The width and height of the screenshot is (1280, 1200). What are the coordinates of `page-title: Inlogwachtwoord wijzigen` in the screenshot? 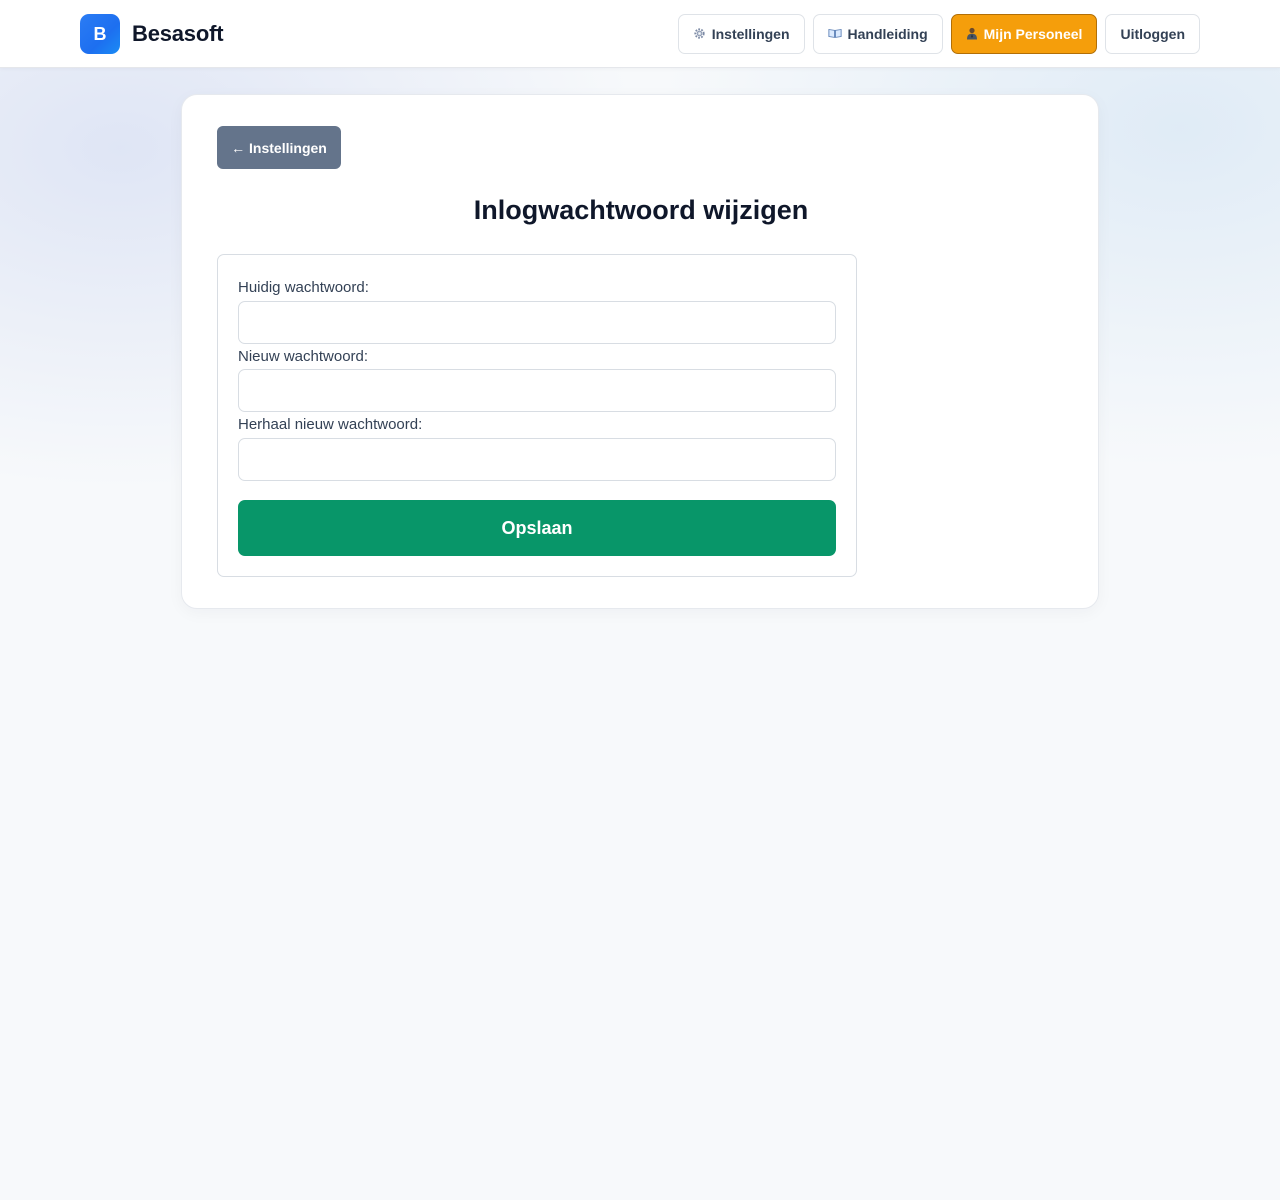 It's located at (641, 210).